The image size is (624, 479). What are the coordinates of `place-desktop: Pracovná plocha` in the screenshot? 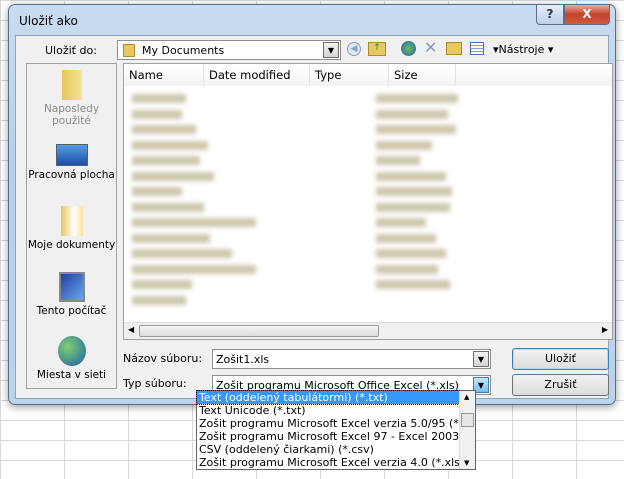 It's located at (71, 162).